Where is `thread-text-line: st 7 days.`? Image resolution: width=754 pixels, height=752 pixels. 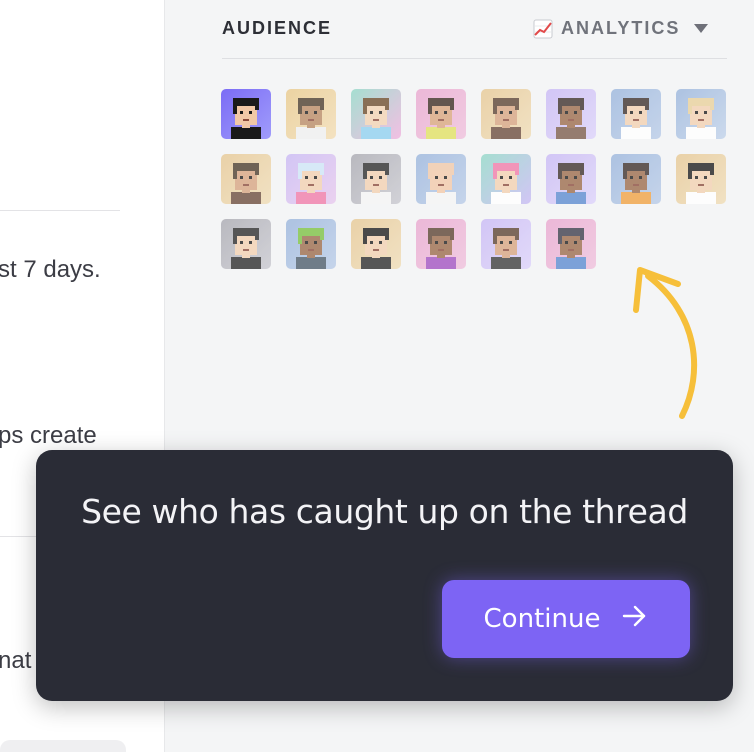 thread-text-line: st 7 days. is located at coordinates (50, 269).